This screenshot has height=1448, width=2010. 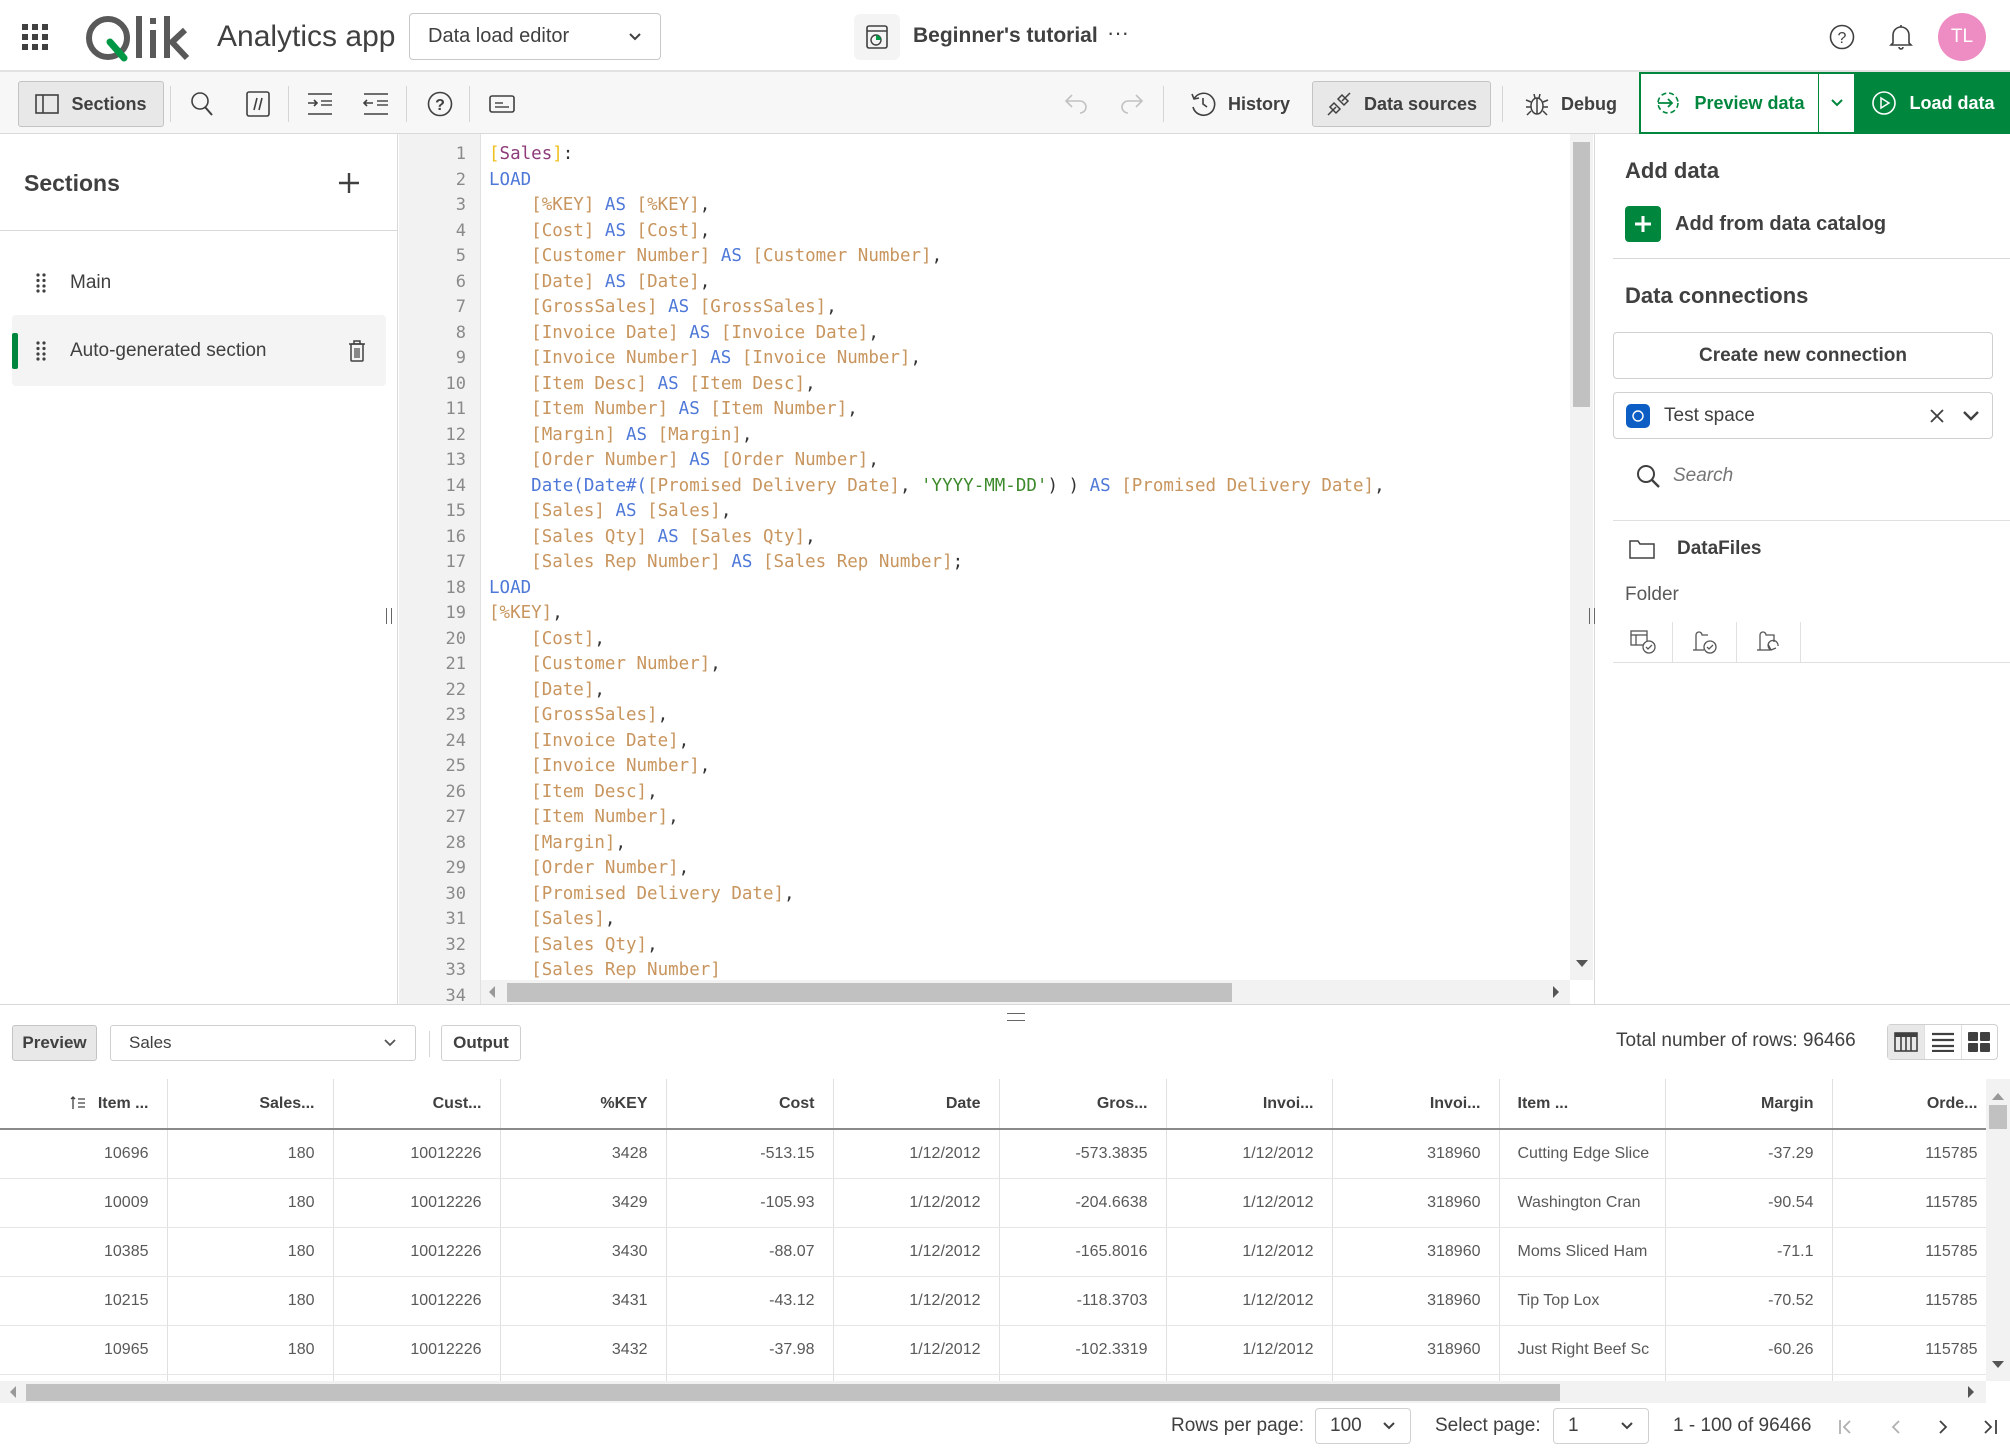 I want to click on editor-horizontal-scrollbar, so click(x=1025, y=992).